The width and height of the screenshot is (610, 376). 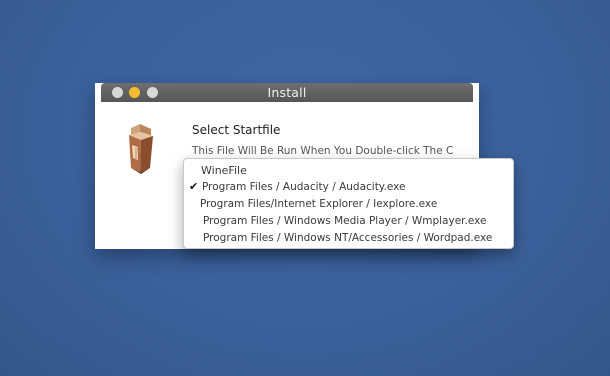 I want to click on startfile-option-winefile: WineFile, so click(x=348, y=172).